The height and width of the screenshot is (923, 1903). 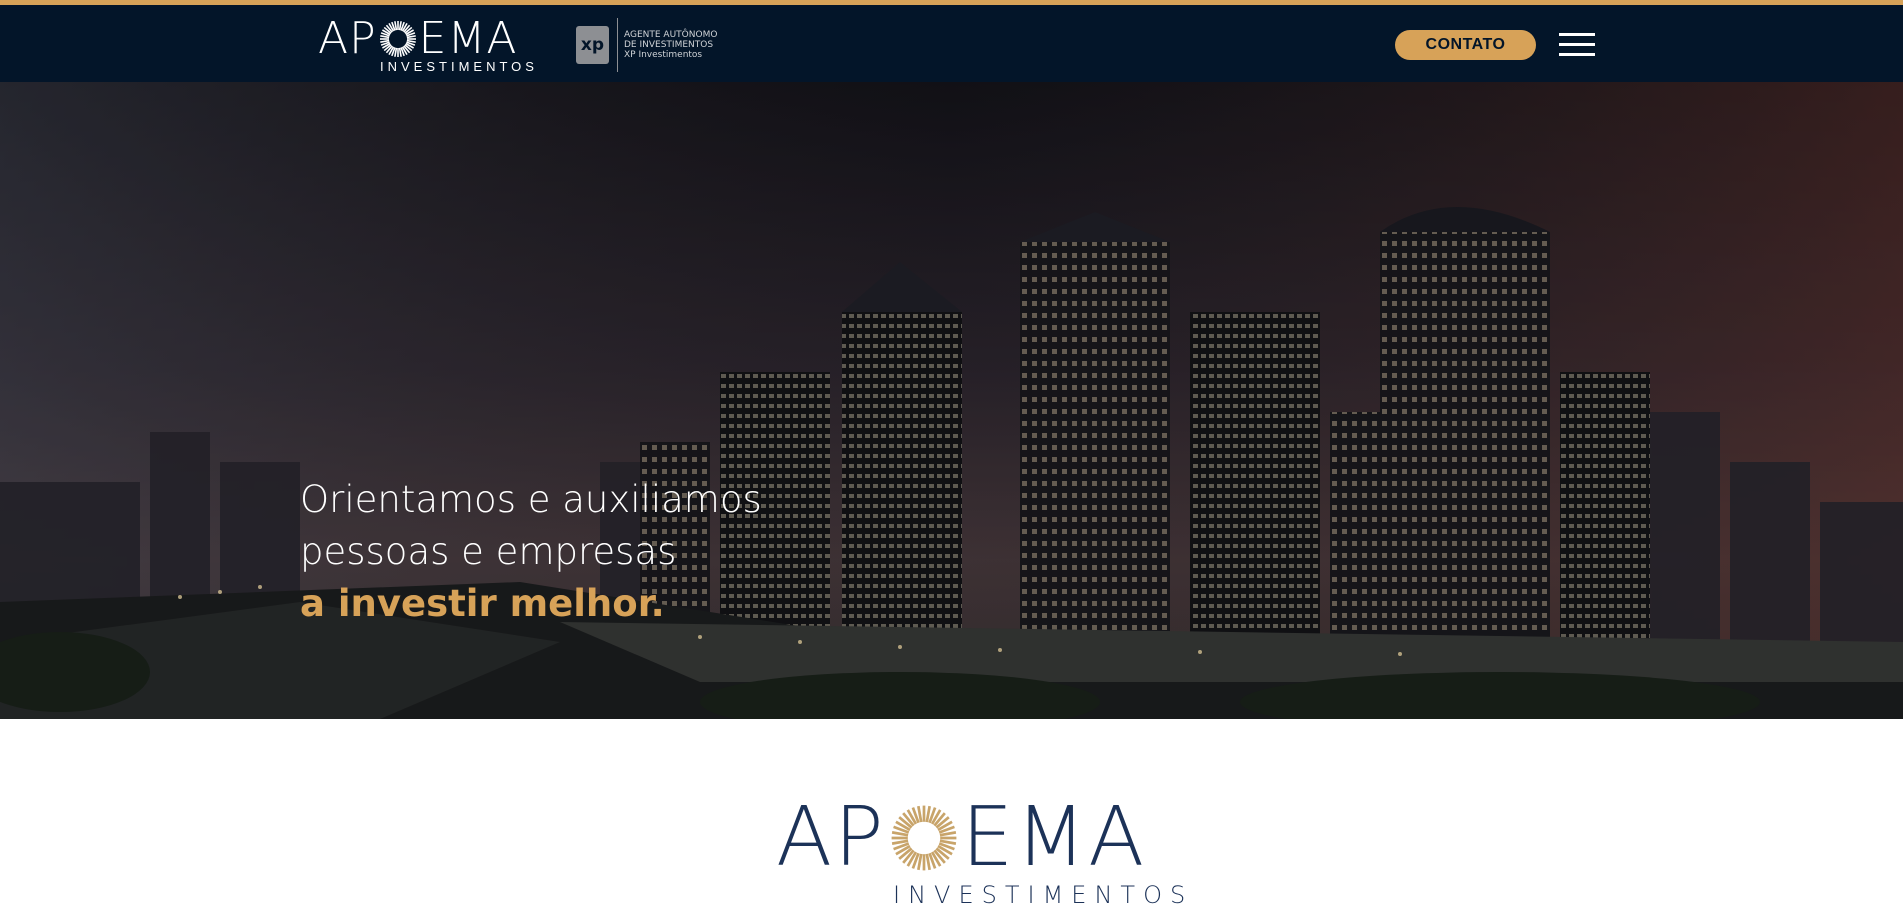 I want to click on logo-subtitle: INVESTIMENTOS, so click(x=459, y=66).